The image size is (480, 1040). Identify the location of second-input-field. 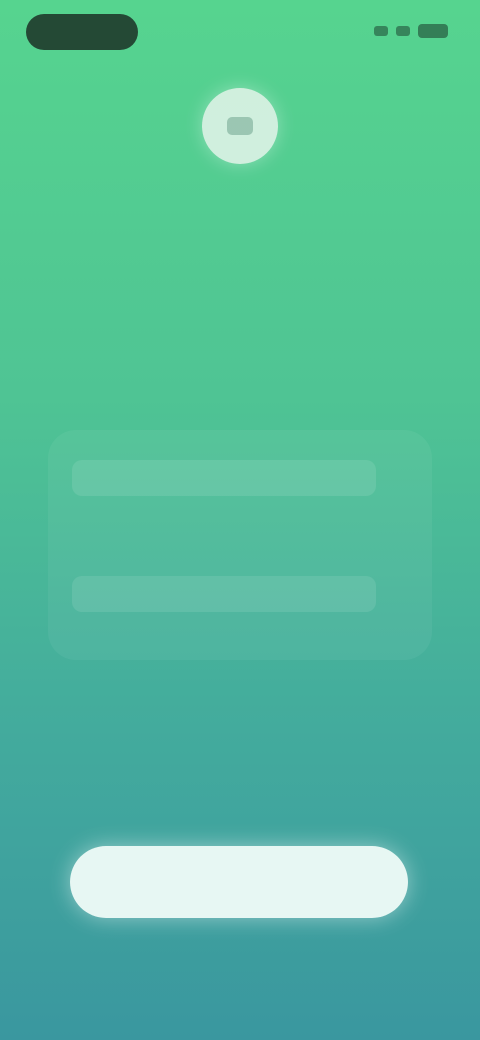
(224, 594).